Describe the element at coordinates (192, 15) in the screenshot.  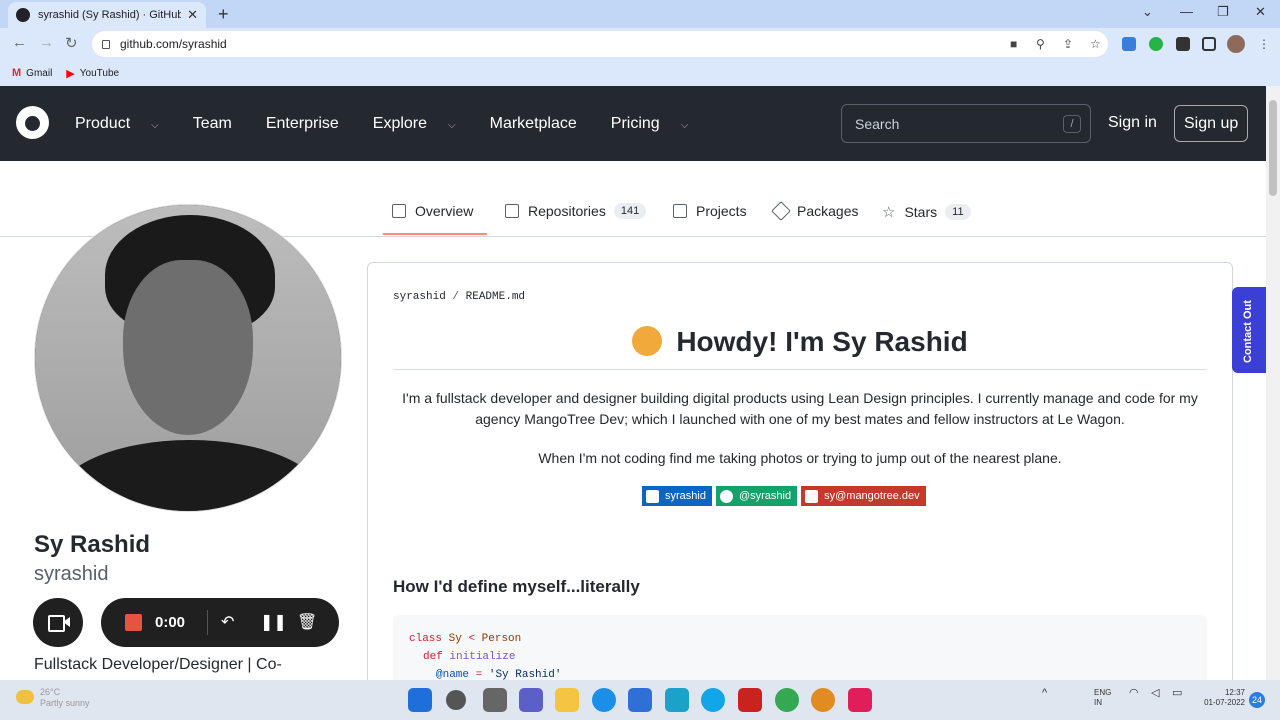
I see `close-tab-icon: ✕` at that location.